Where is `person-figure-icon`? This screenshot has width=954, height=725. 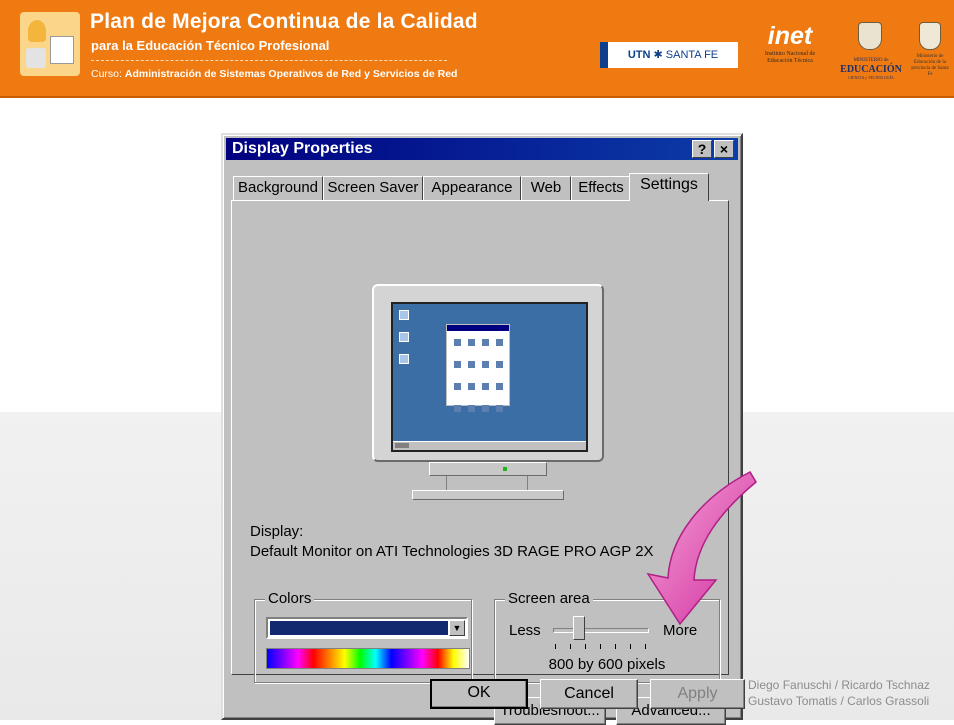 person-figure-icon is located at coordinates (37, 31).